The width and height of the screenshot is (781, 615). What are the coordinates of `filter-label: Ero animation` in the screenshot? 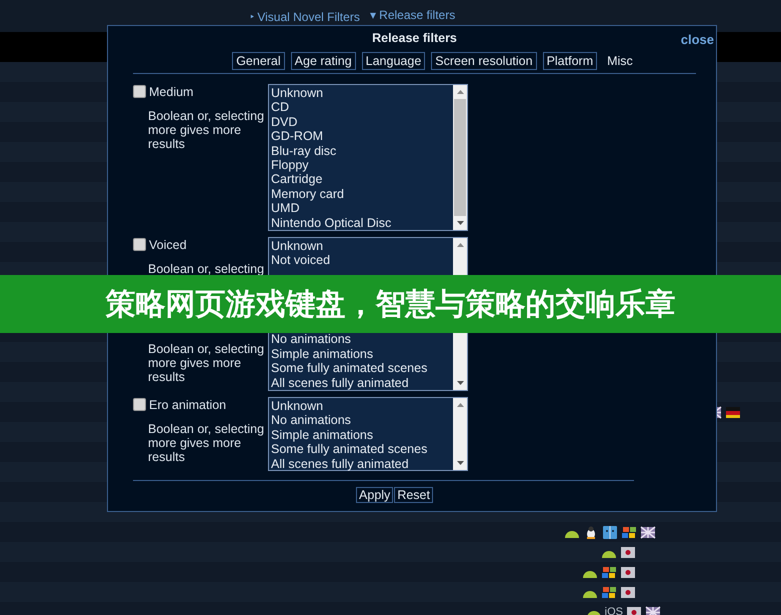 It's located at (187, 405).